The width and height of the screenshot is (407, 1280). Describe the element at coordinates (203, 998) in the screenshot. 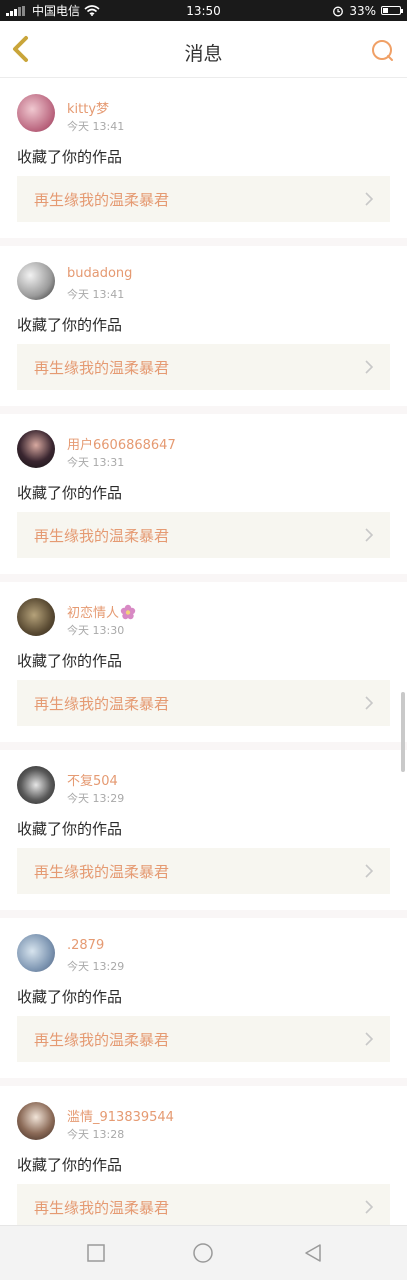

I see `notification-item: .2879 今天 13:29 收藏了你的作品再生缘我的温柔暴君` at that location.